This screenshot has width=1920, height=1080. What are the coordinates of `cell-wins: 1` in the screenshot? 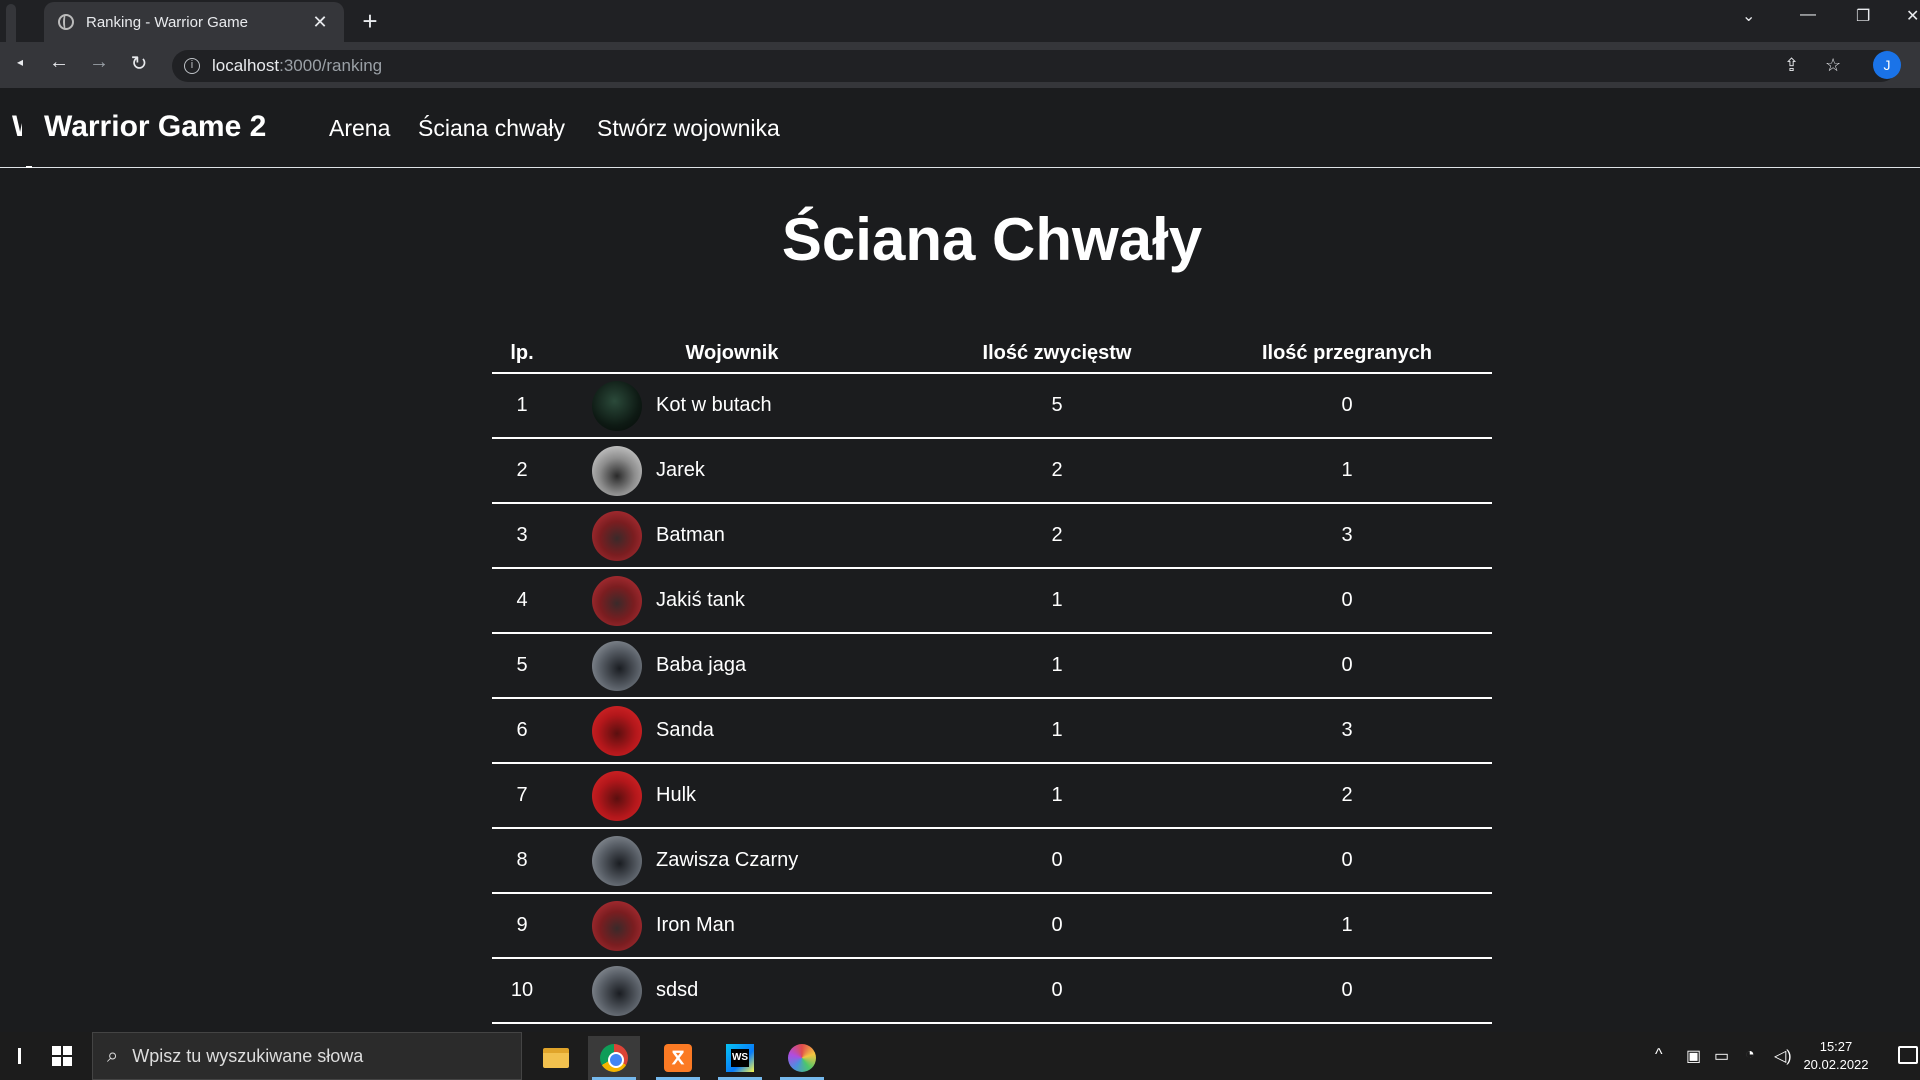 It's located at (1057, 796).